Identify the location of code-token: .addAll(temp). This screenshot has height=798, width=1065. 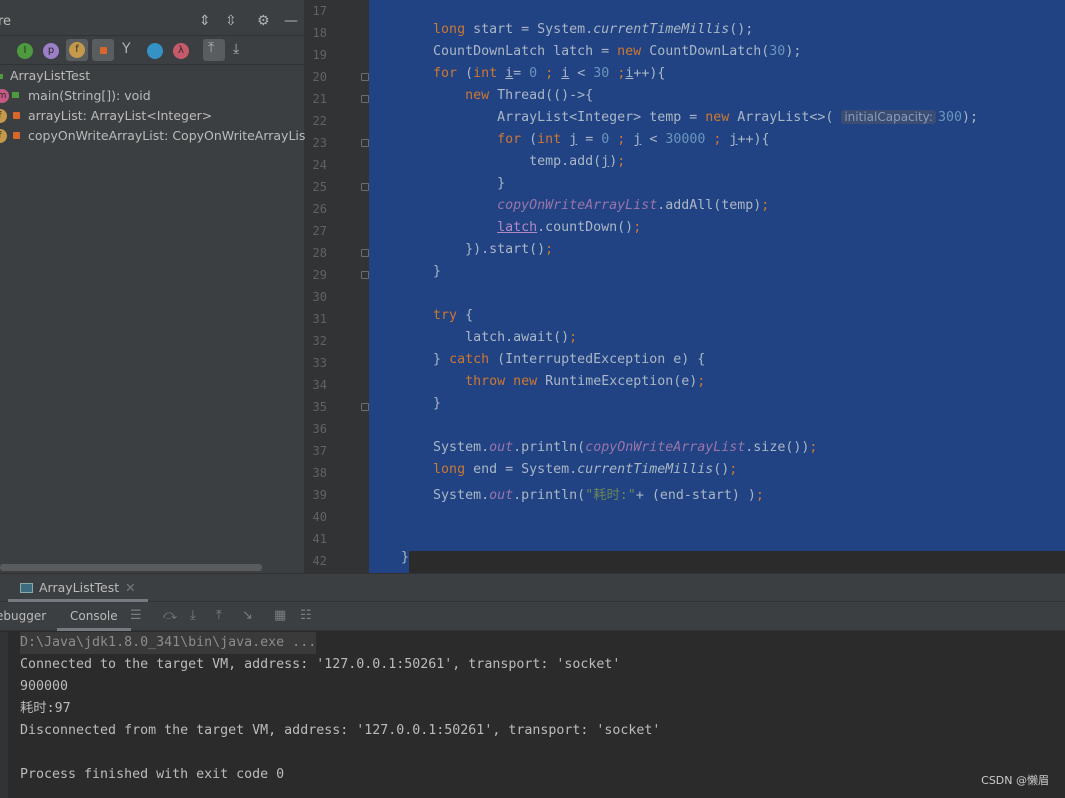
(709, 205).